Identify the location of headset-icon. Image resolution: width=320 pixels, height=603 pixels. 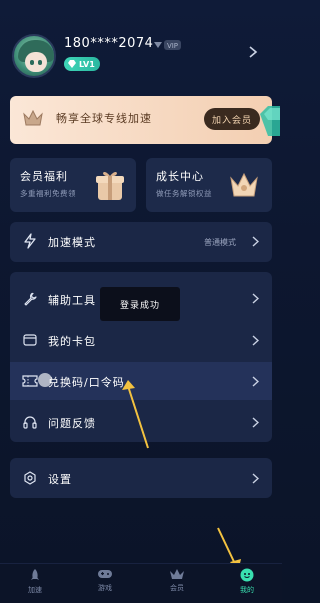
(30, 422).